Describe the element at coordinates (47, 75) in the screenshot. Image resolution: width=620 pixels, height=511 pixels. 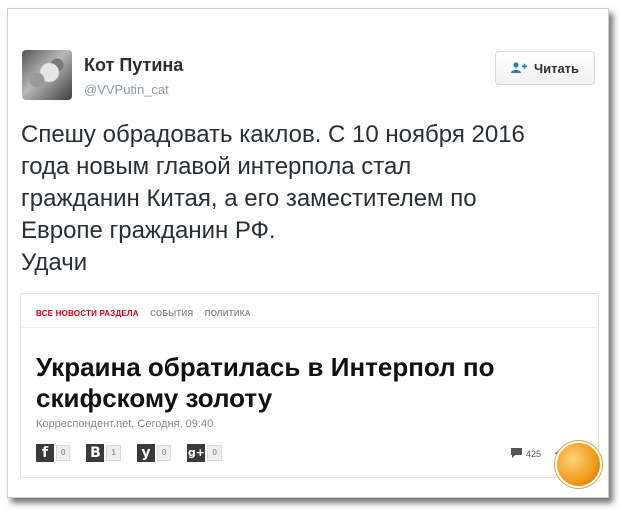
I see `avatar` at that location.